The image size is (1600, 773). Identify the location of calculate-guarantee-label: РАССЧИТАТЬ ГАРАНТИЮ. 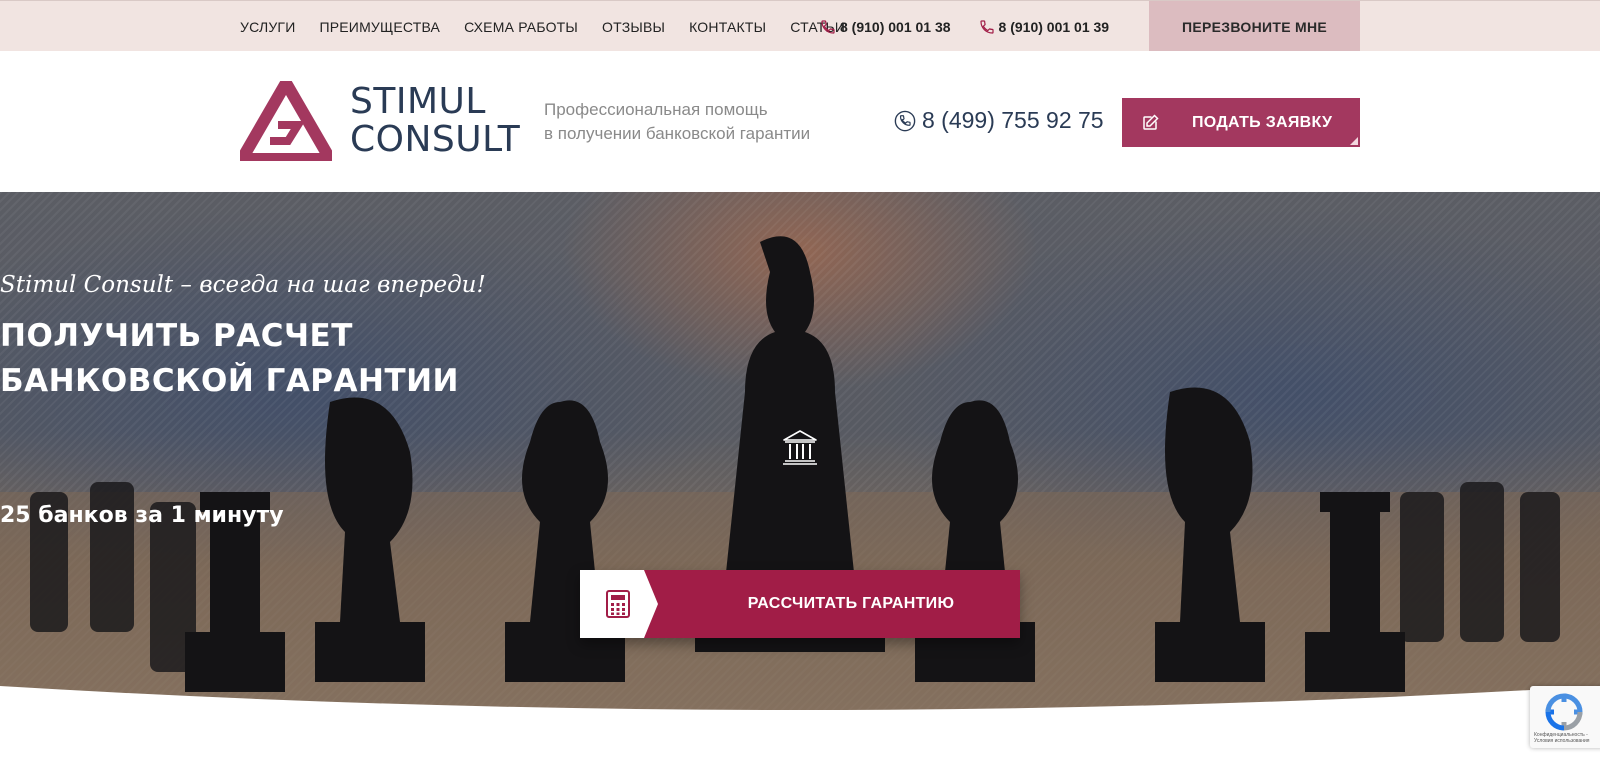
(841, 604).